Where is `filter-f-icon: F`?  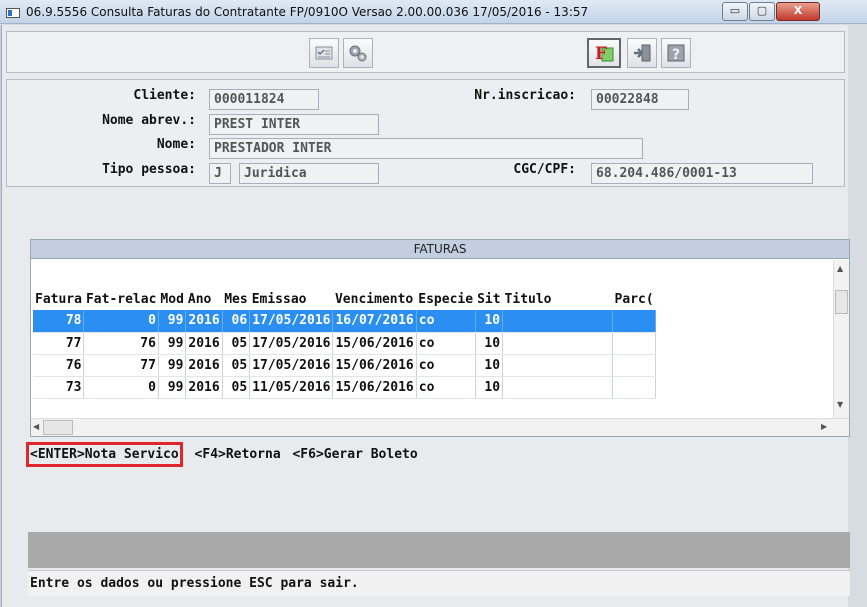
filter-f-icon: F is located at coordinates (604, 54).